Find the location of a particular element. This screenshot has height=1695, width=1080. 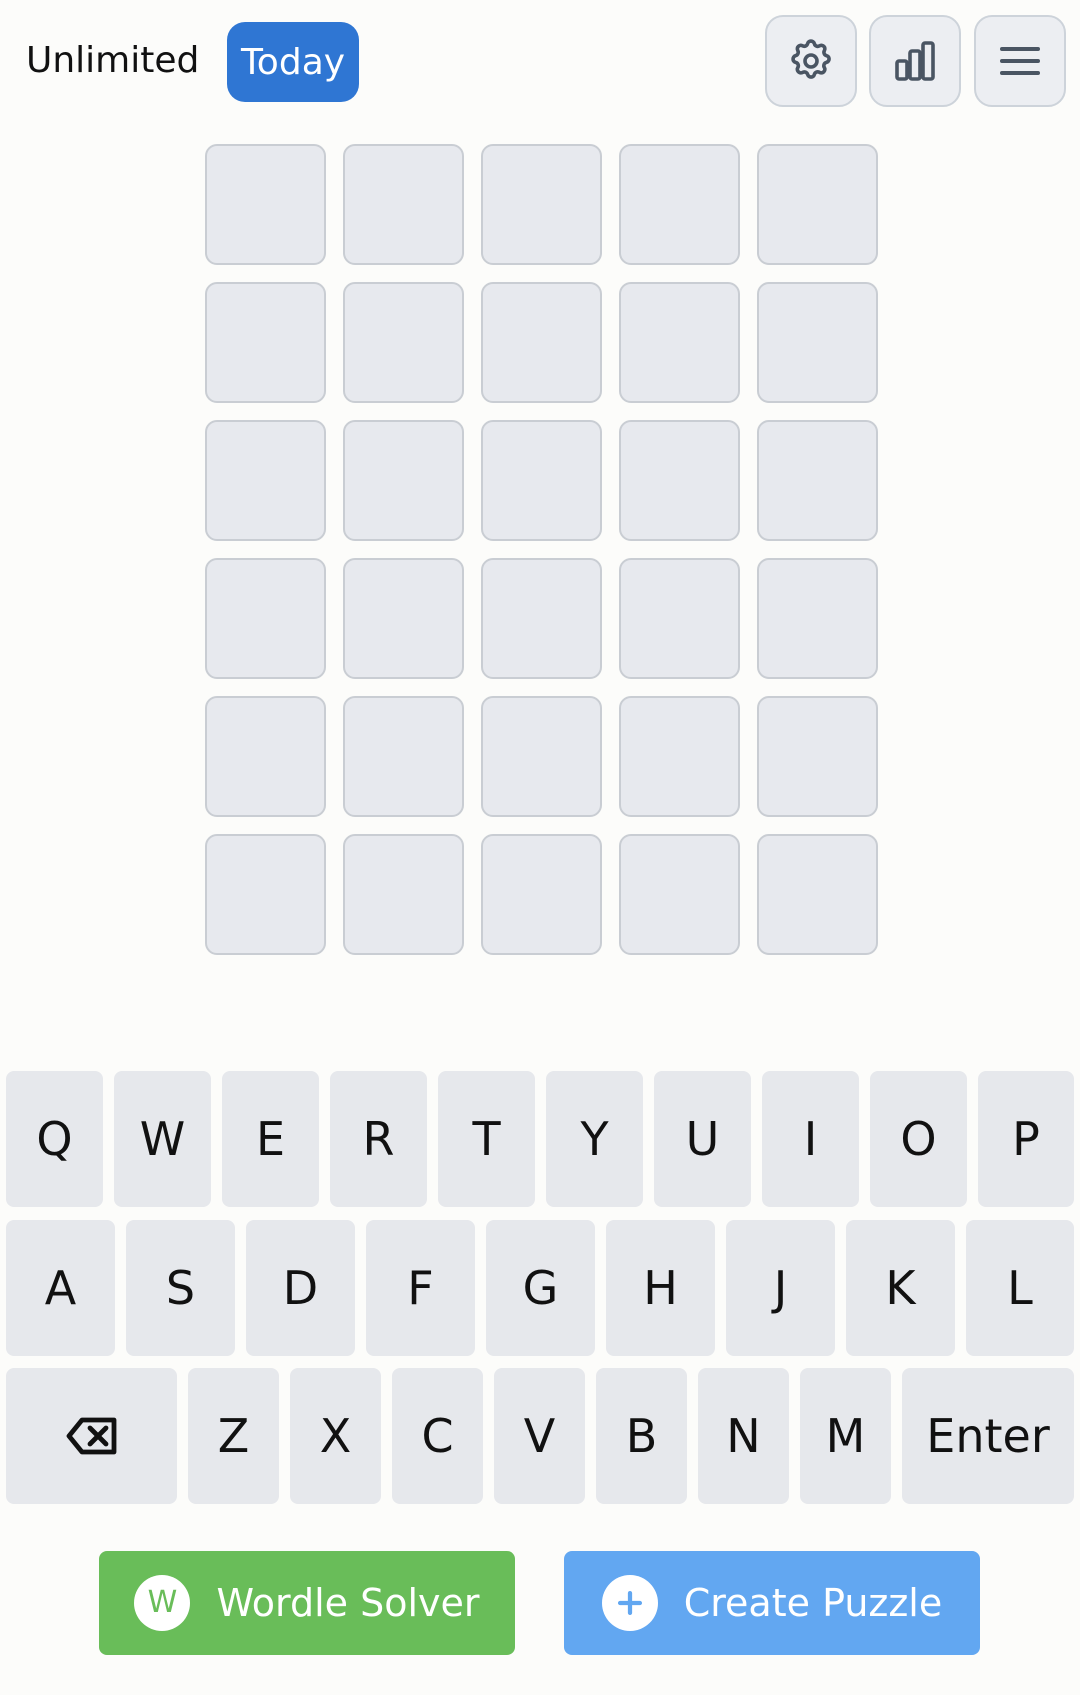

key-z: Z is located at coordinates (233, 1436).